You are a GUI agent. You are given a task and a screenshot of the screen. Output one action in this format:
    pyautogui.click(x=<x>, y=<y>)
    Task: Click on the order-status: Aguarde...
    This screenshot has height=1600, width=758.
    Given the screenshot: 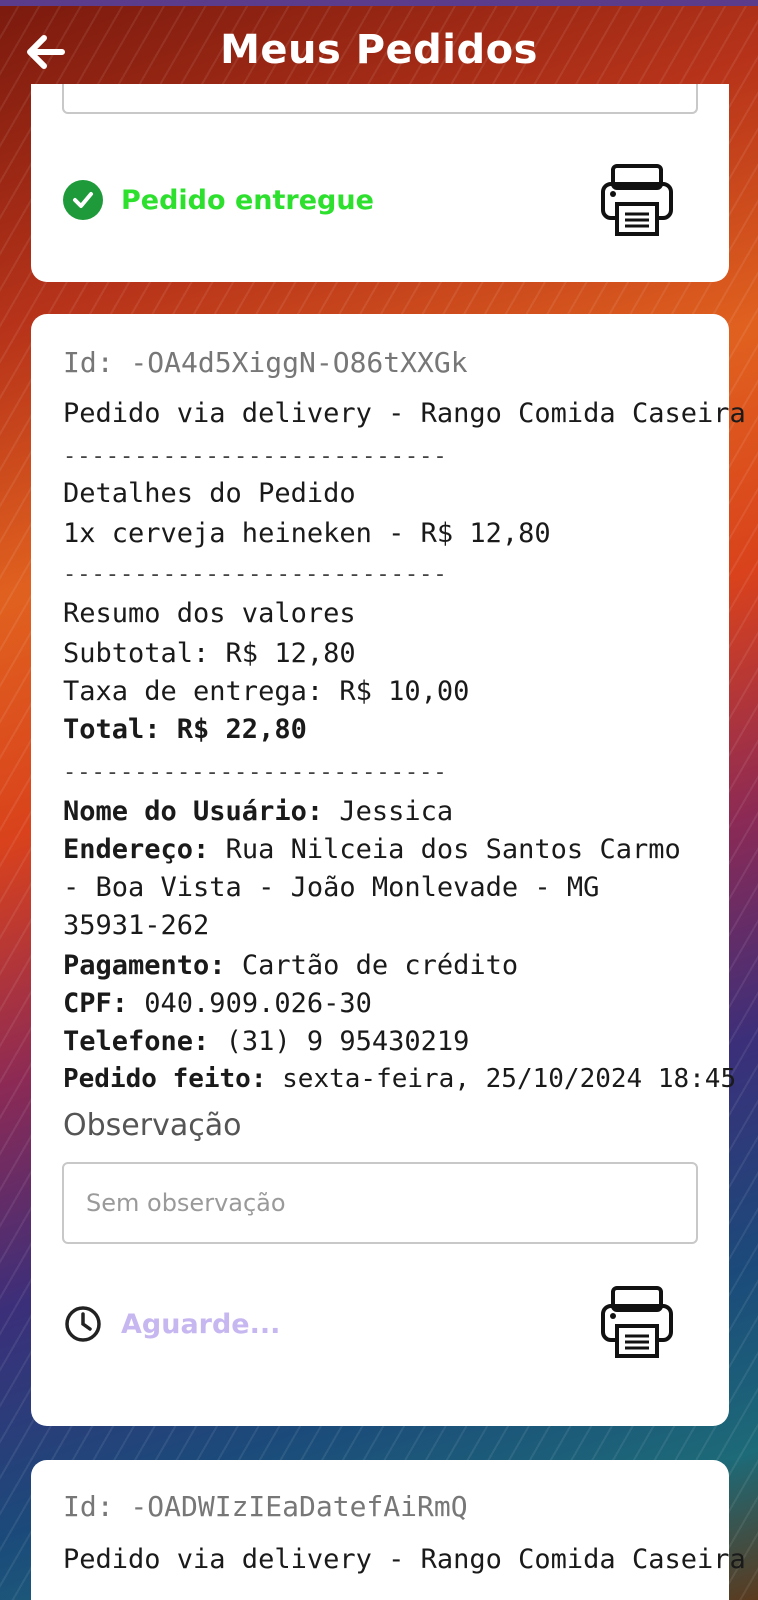 What is the action you would take?
    pyautogui.click(x=171, y=1324)
    